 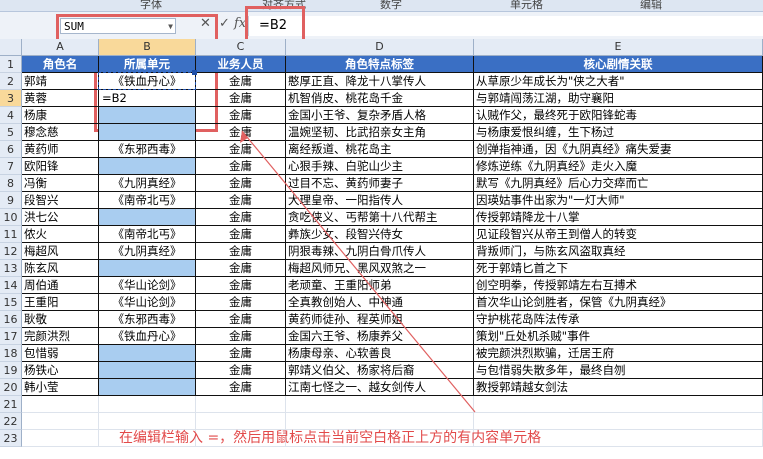 What do you see at coordinates (330, 438) in the screenshot?
I see `instruction-note: 在编辑栏输入 =，然后用鼠标点击当前空白格正上方的有内容单元格` at bounding box center [330, 438].